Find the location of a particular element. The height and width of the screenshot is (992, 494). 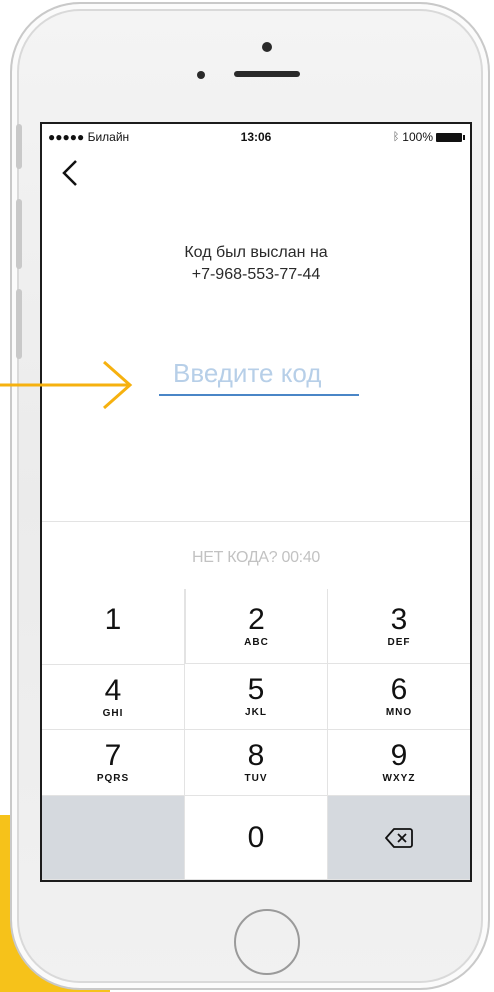

key-letters: PQRS is located at coordinates (113, 778).